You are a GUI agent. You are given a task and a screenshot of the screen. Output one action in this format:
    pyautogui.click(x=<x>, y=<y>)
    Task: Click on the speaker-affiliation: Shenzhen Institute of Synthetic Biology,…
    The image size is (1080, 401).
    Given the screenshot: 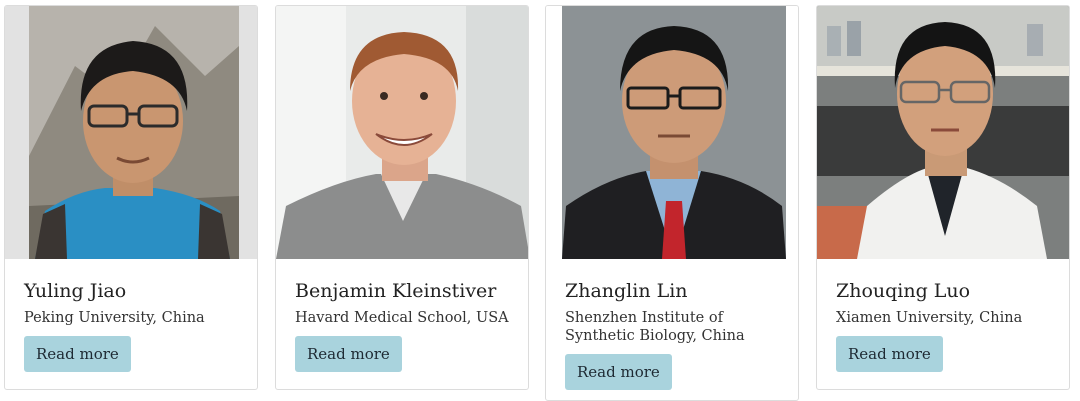 What is the action you would take?
    pyautogui.click(x=655, y=327)
    